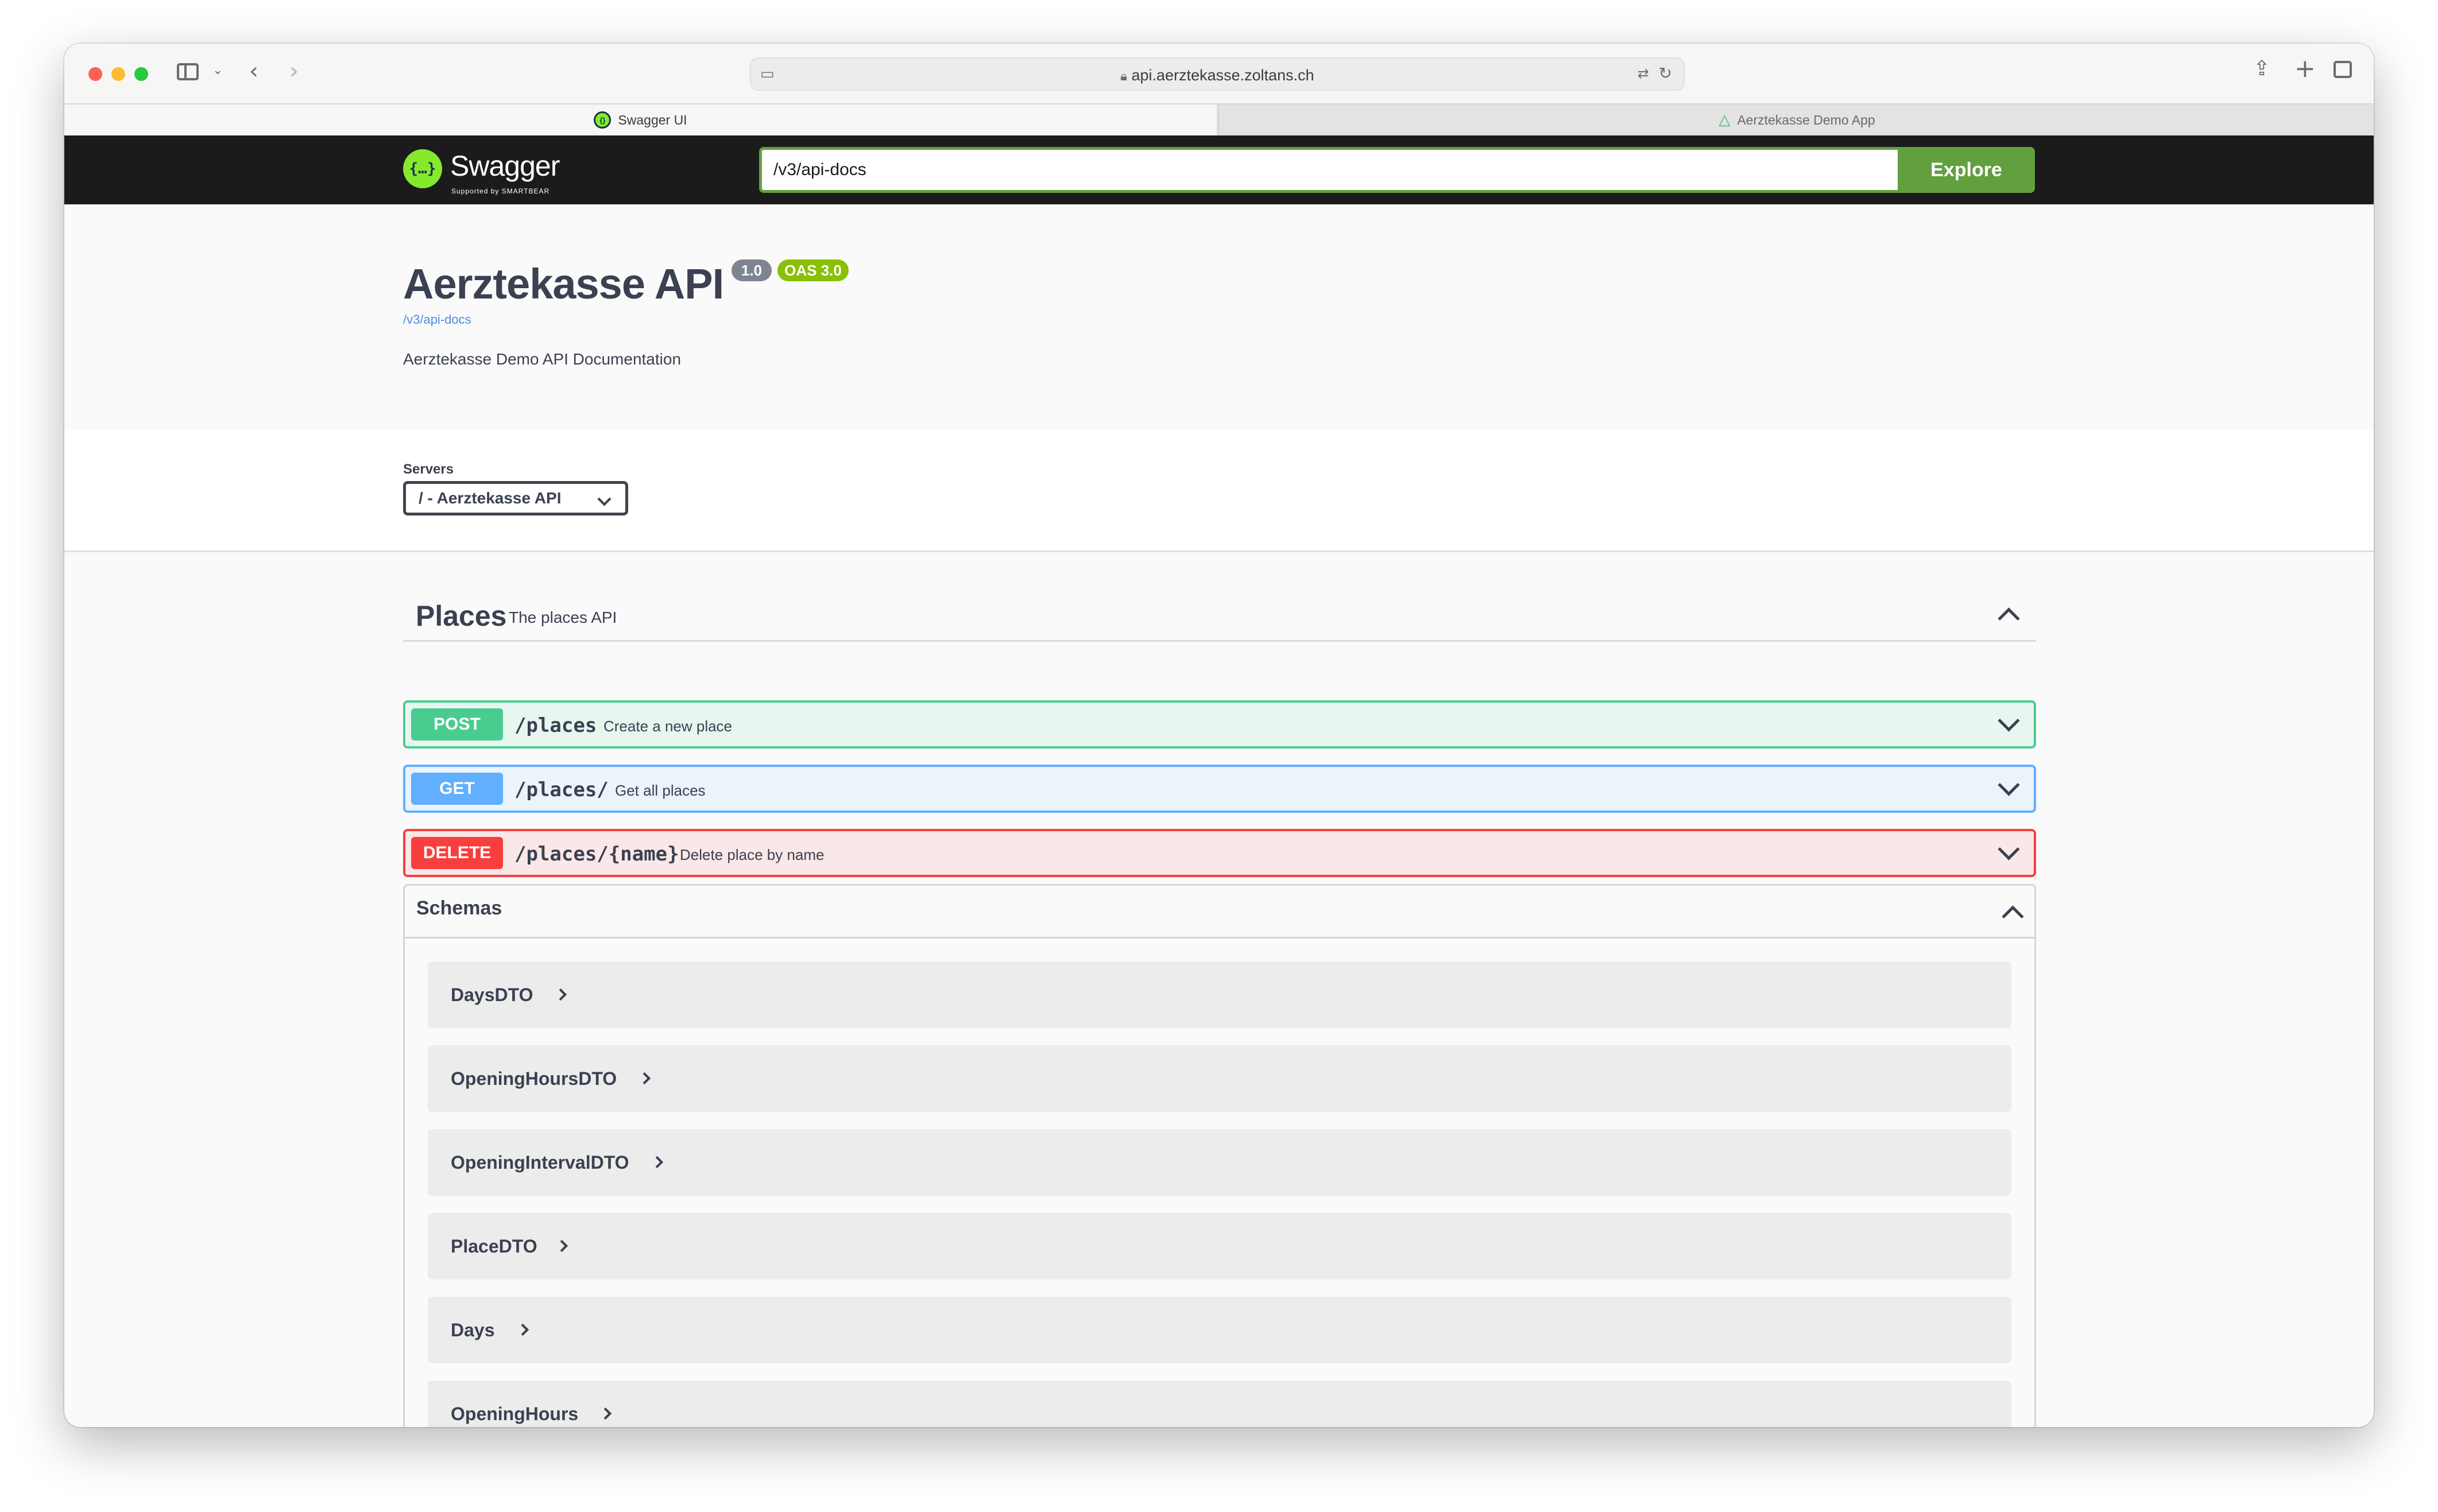 This screenshot has width=2438, height=1512. I want to click on operation-path: /places/{name}, so click(596, 854).